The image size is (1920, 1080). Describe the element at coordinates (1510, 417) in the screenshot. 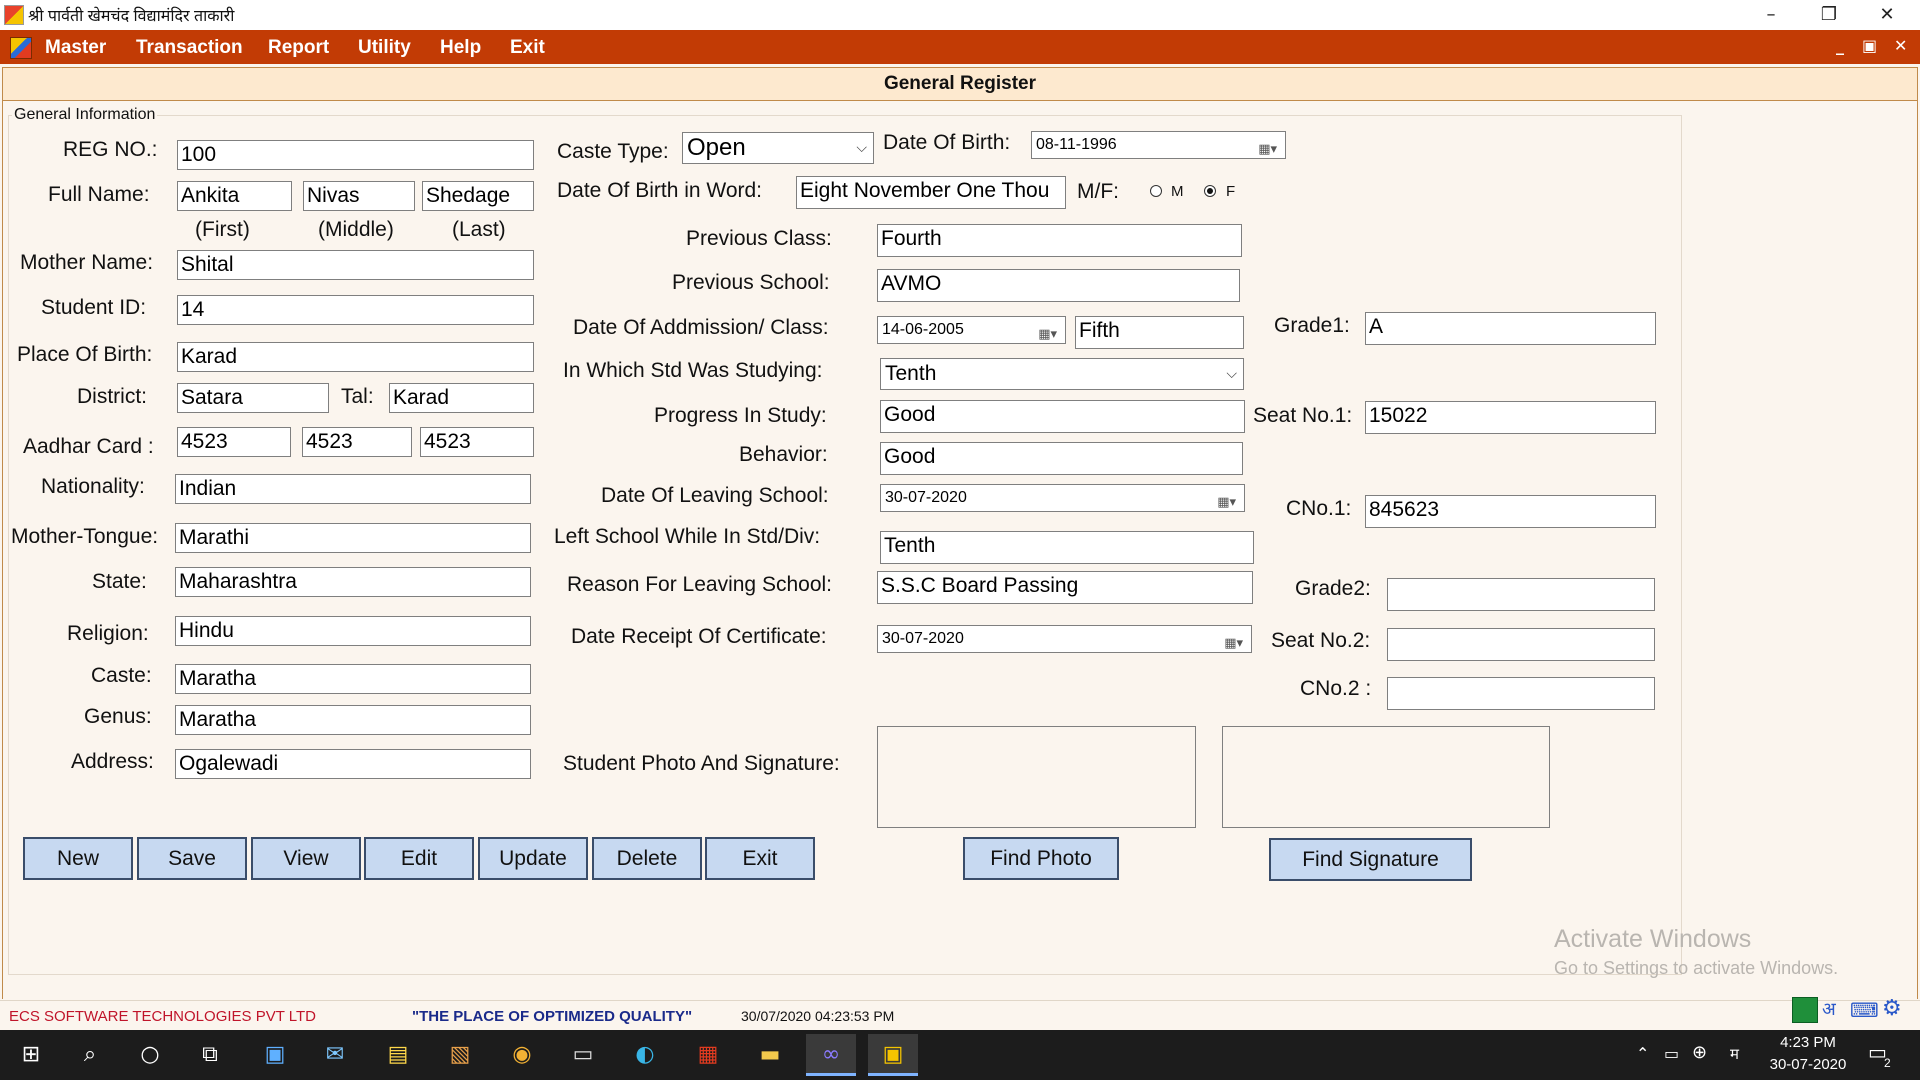

I see `seat1-field: 15022` at that location.